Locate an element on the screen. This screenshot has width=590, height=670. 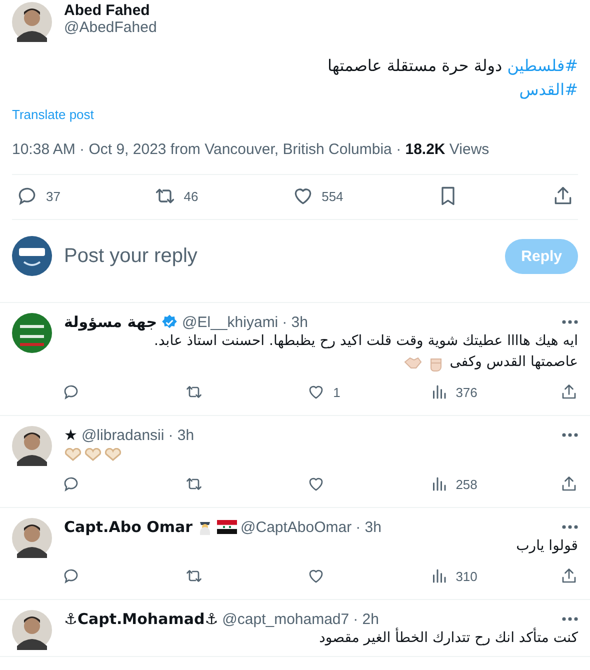
reply-count: 37 is located at coordinates (53, 196).